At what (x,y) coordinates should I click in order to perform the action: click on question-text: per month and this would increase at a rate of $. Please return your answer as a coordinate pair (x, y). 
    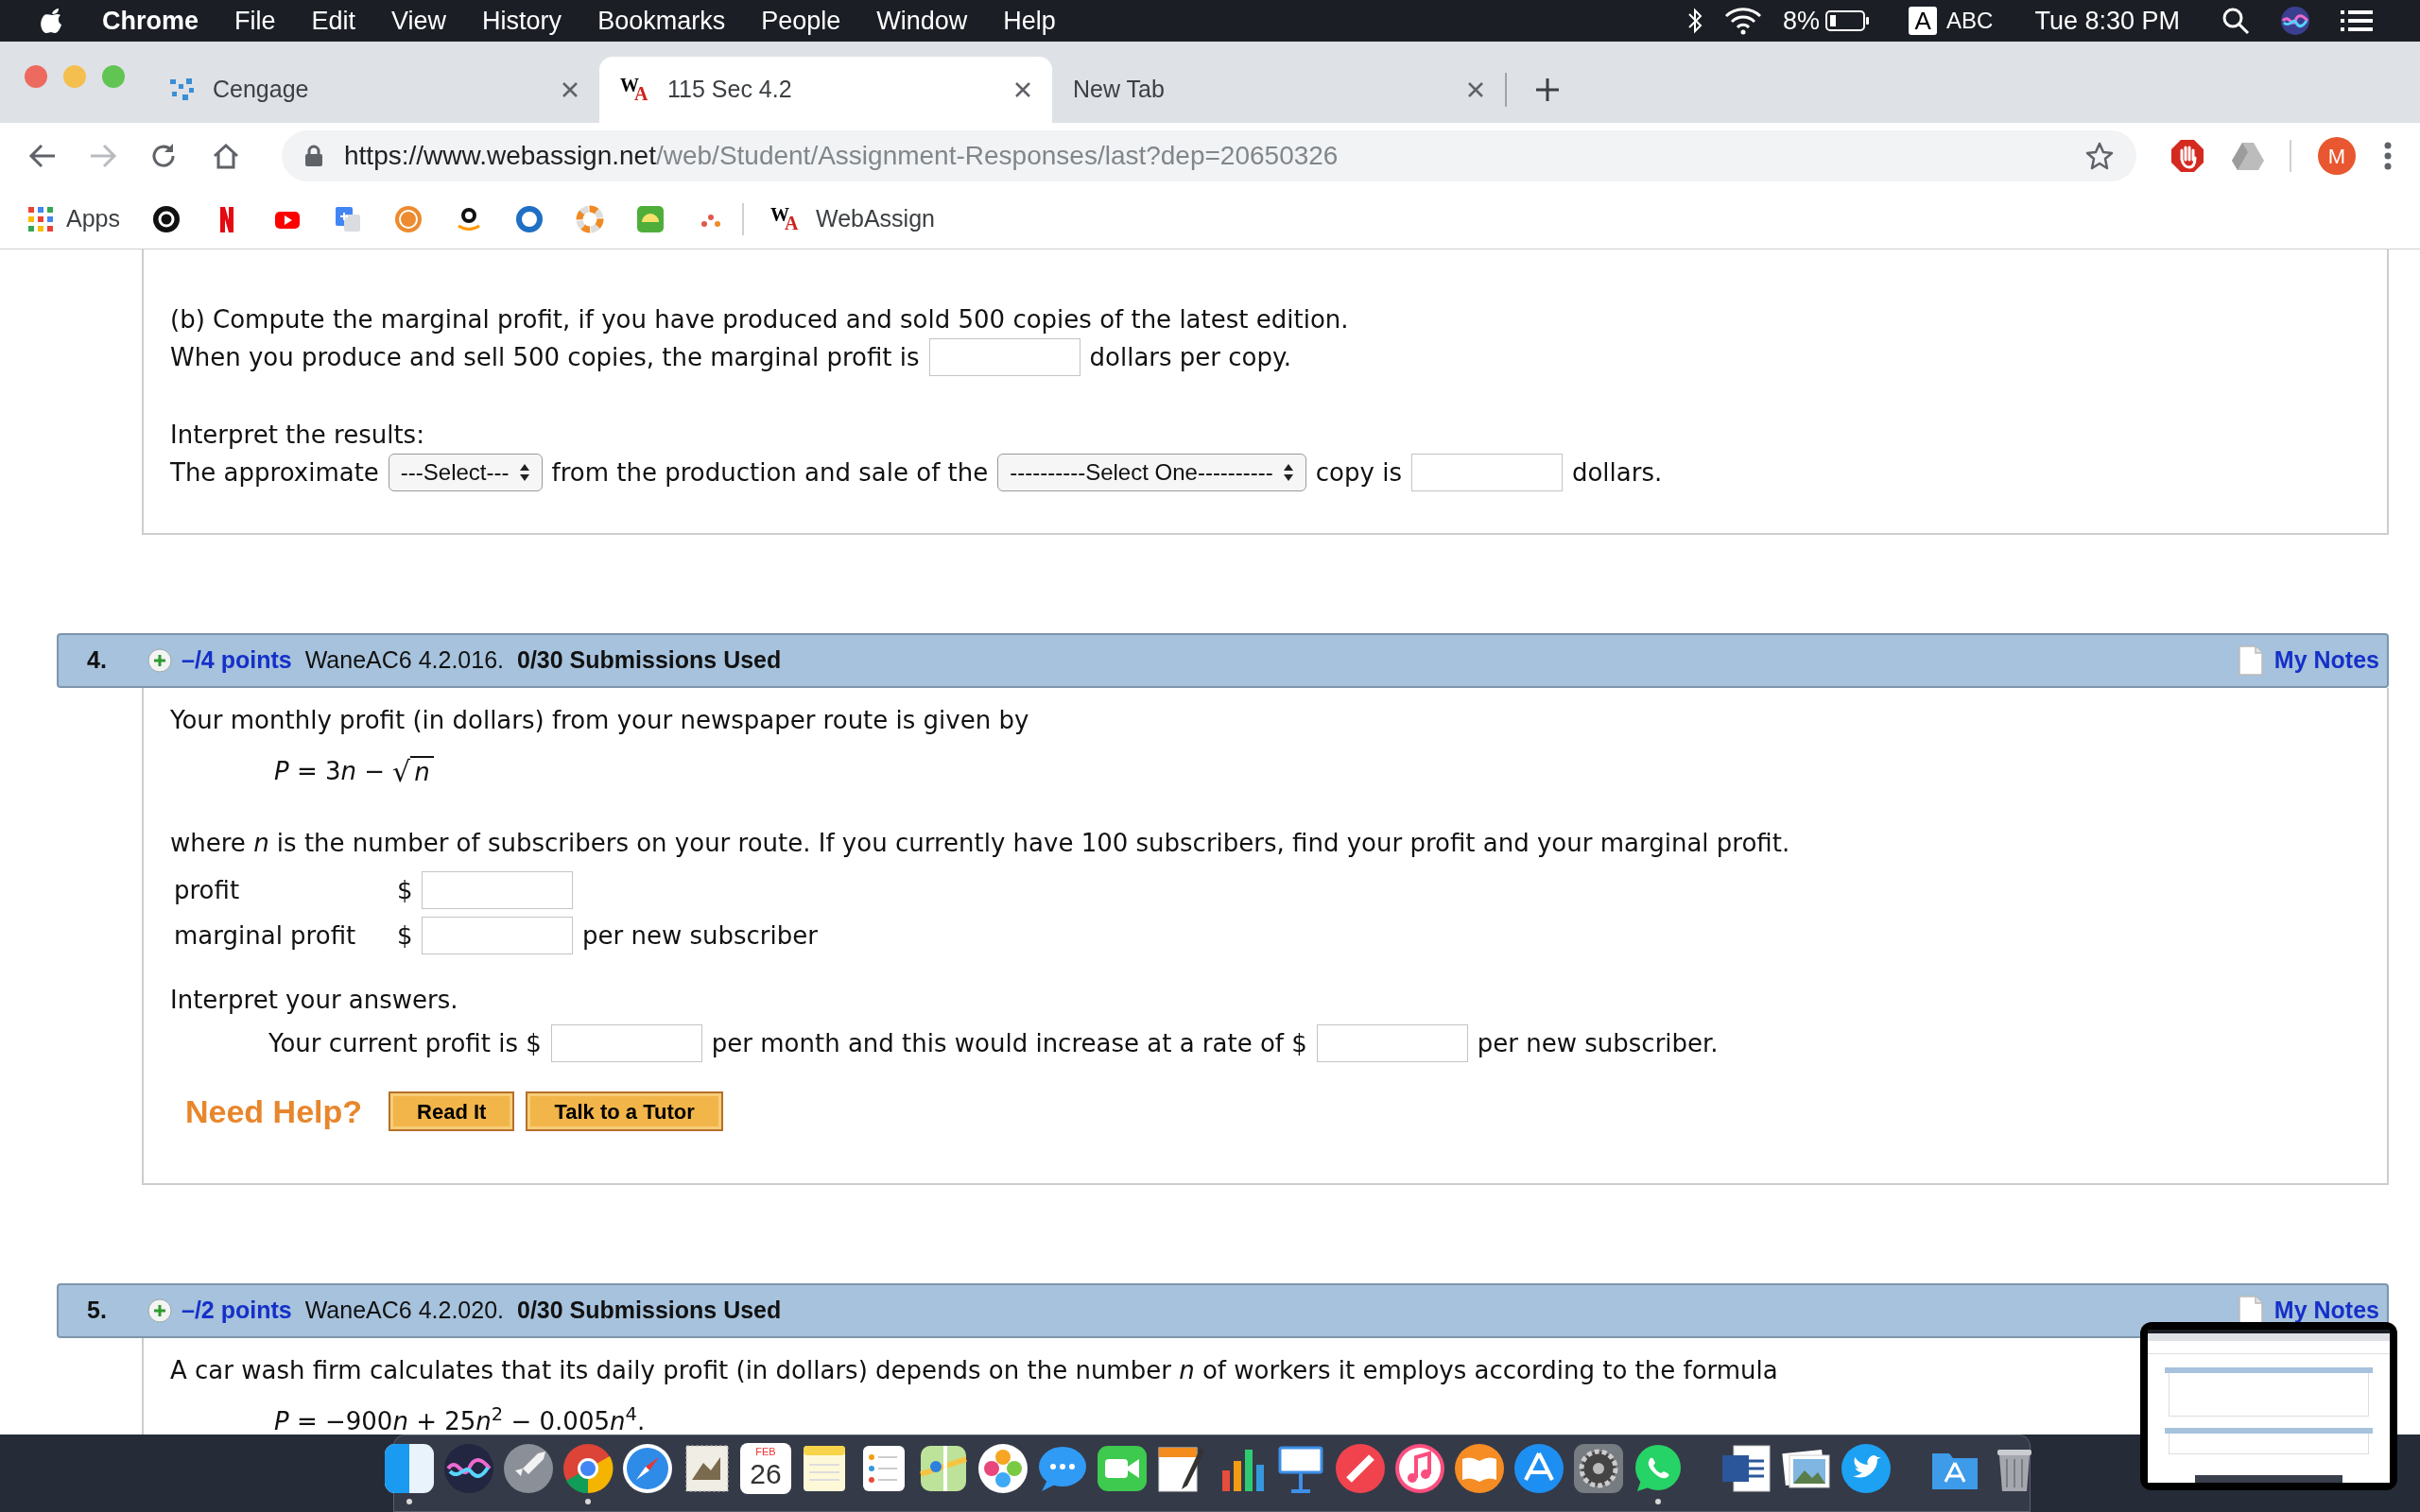
    Looking at the image, I should click on (1009, 1043).